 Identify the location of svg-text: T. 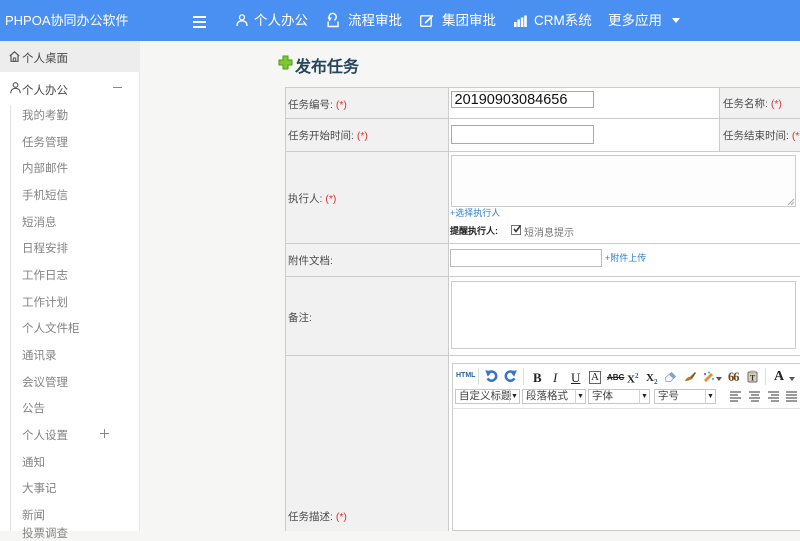
(753, 378).